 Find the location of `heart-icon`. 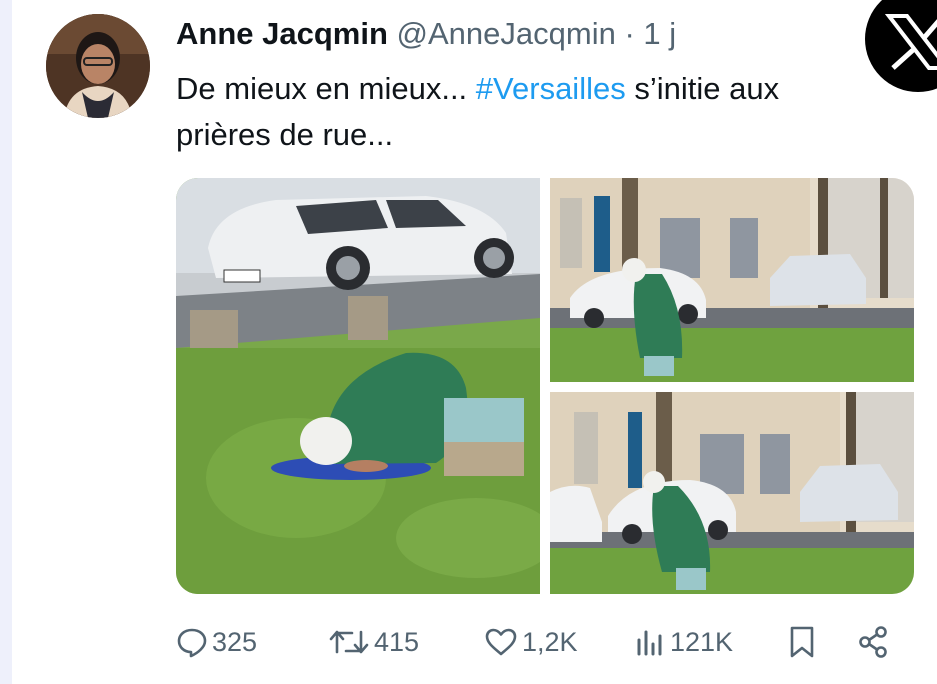

heart-icon is located at coordinates (501, 642).